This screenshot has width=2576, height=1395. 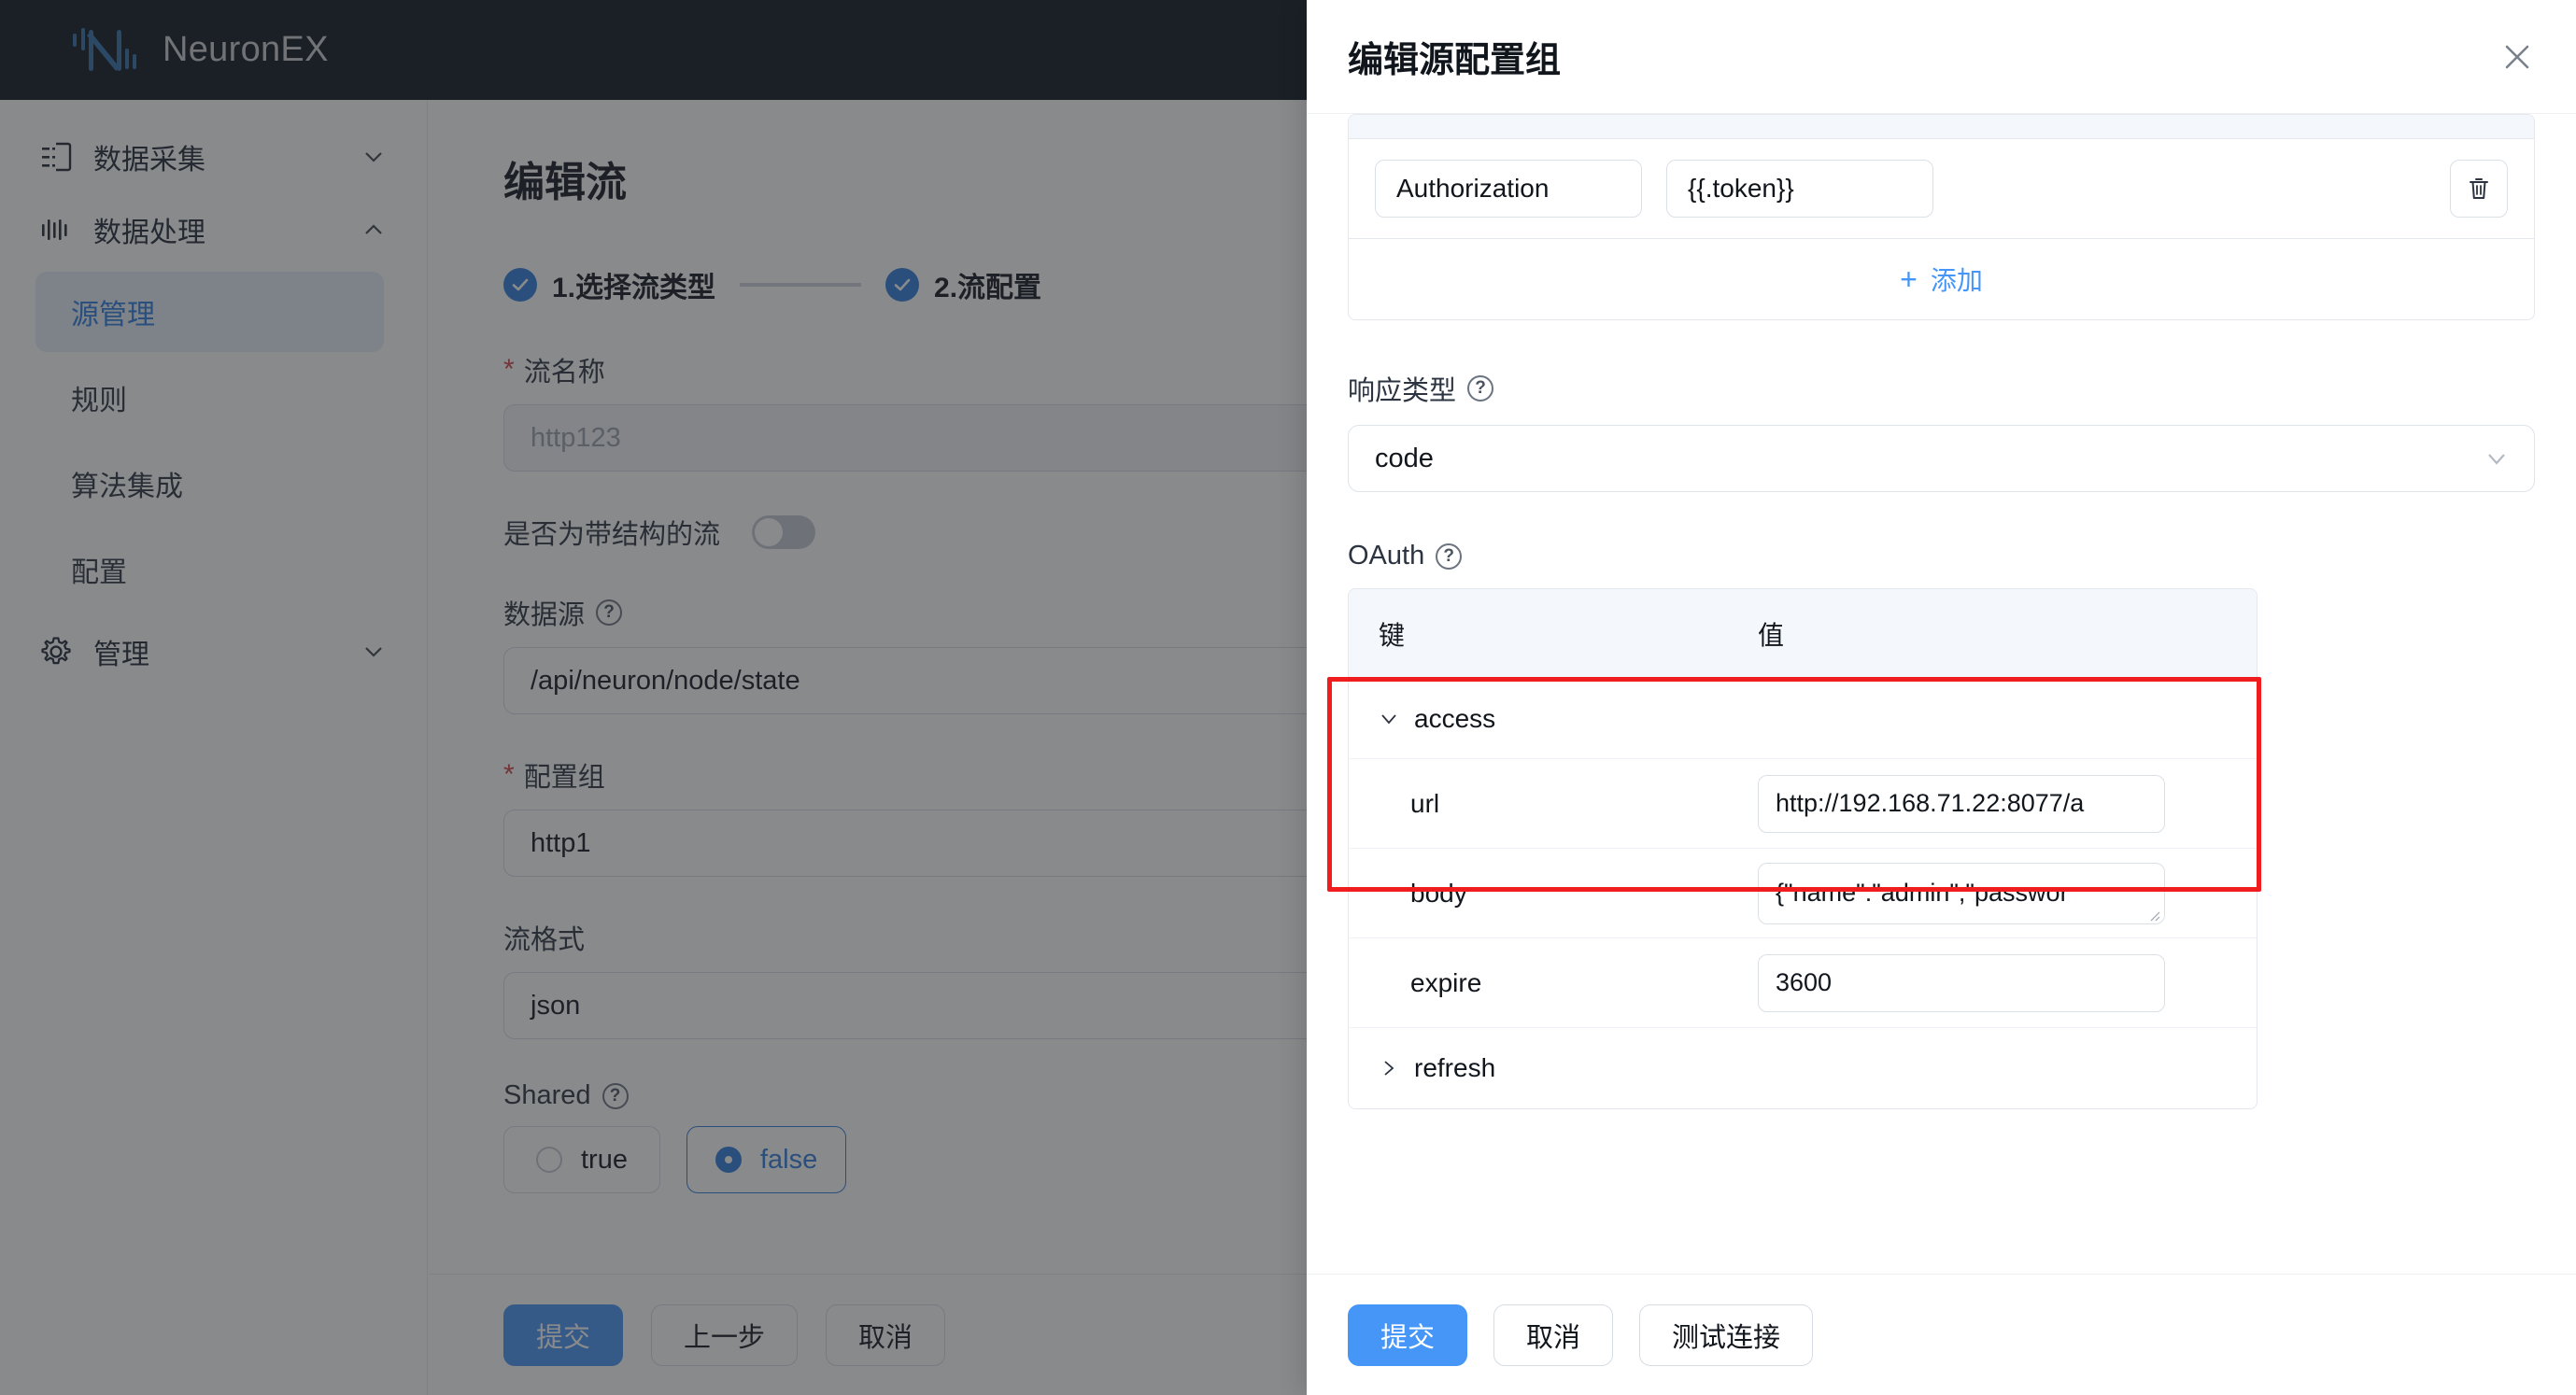 What do you see at coordinates (1930, 803) in the screenshot?
I see `oauth-url-value: http://192.168.71.22:8077/a` at bounding box center [1930, 803].